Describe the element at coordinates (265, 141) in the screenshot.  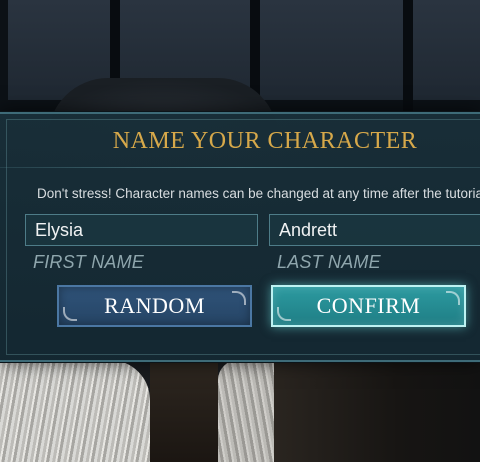
I see `dialog-title: NAME YOUR CHARACTER` at that location.